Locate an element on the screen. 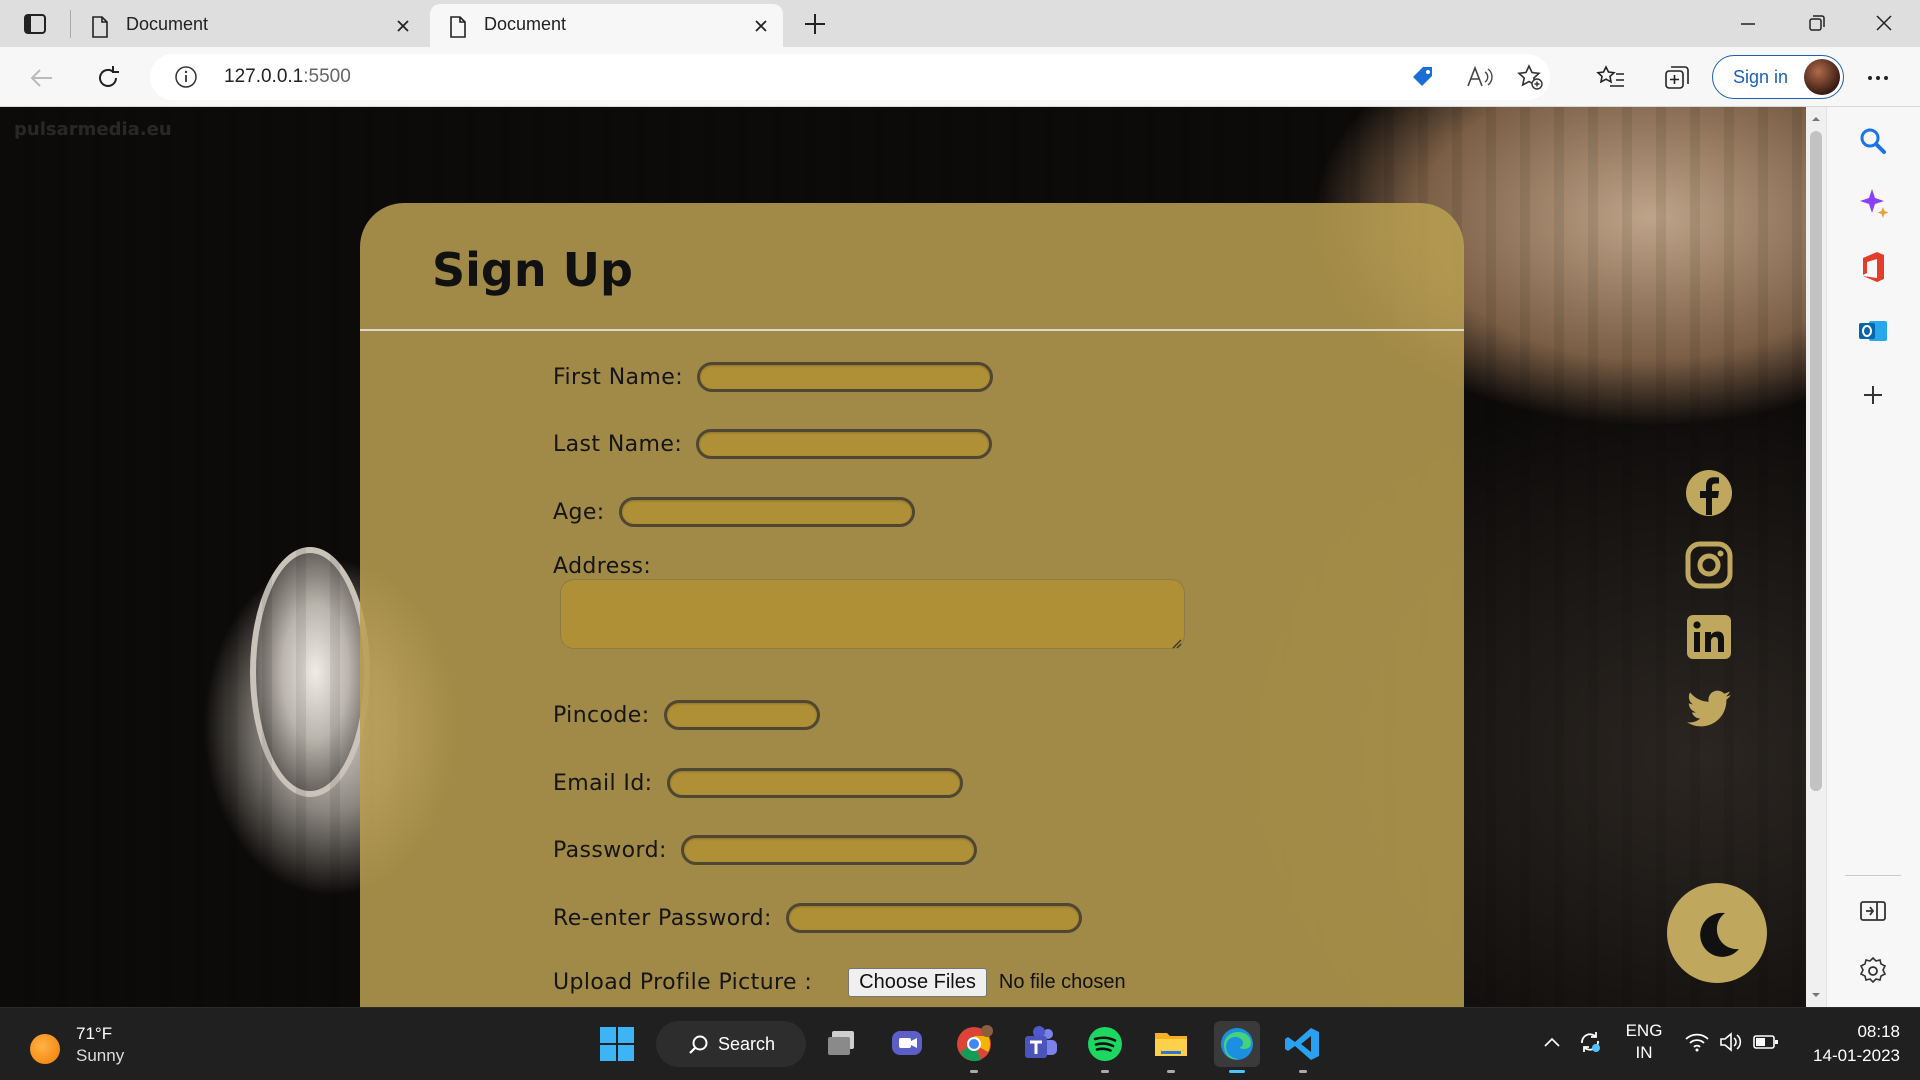 This screenshot has height=1080, width=1920. read-aloud-icon is located at coordinates (1479, 77).